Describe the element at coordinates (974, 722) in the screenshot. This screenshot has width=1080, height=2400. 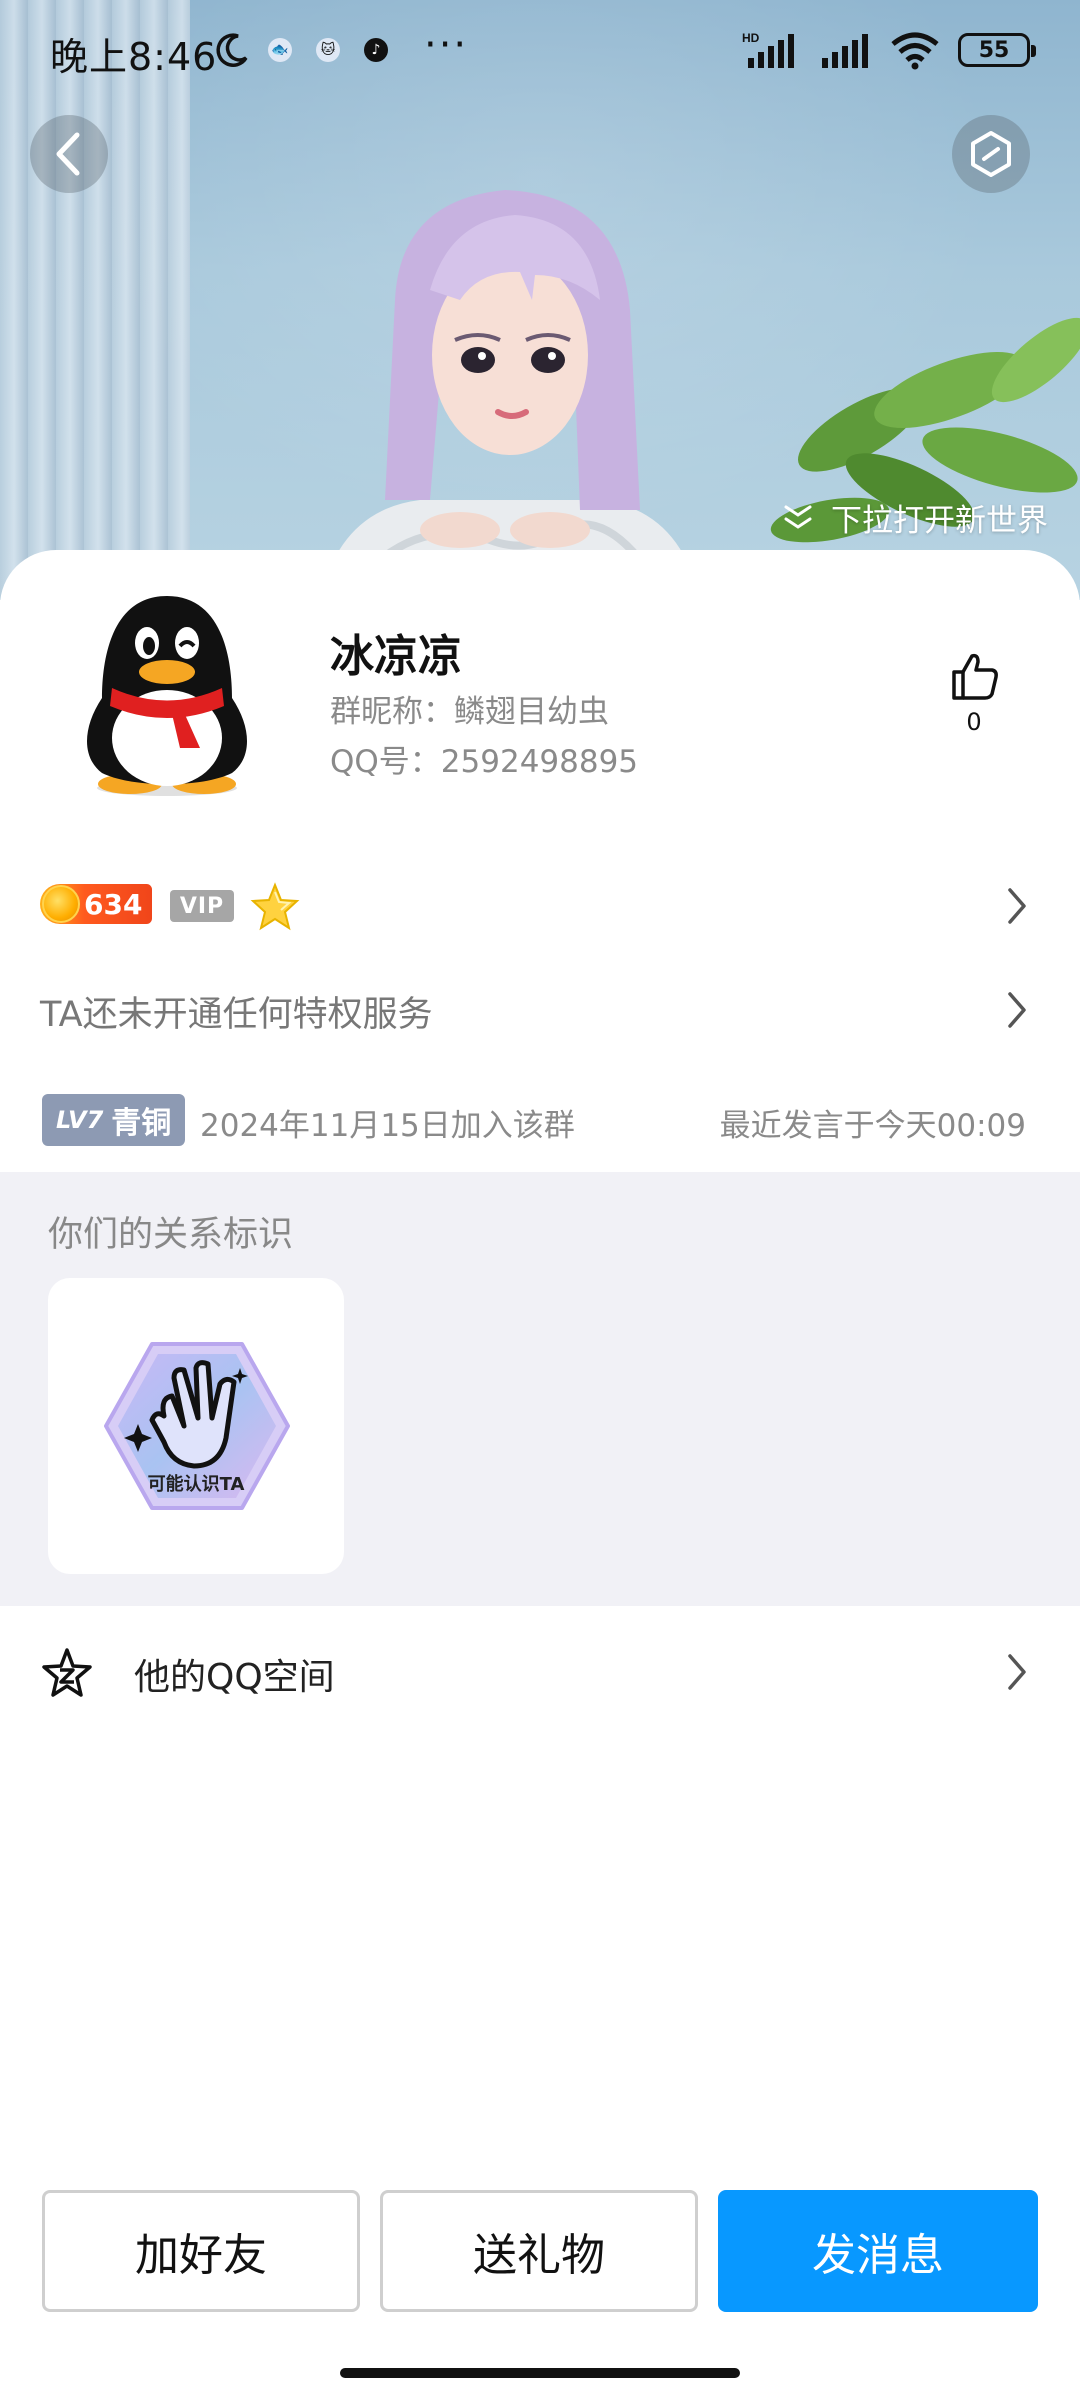
I see `like-count: 0` at that location.